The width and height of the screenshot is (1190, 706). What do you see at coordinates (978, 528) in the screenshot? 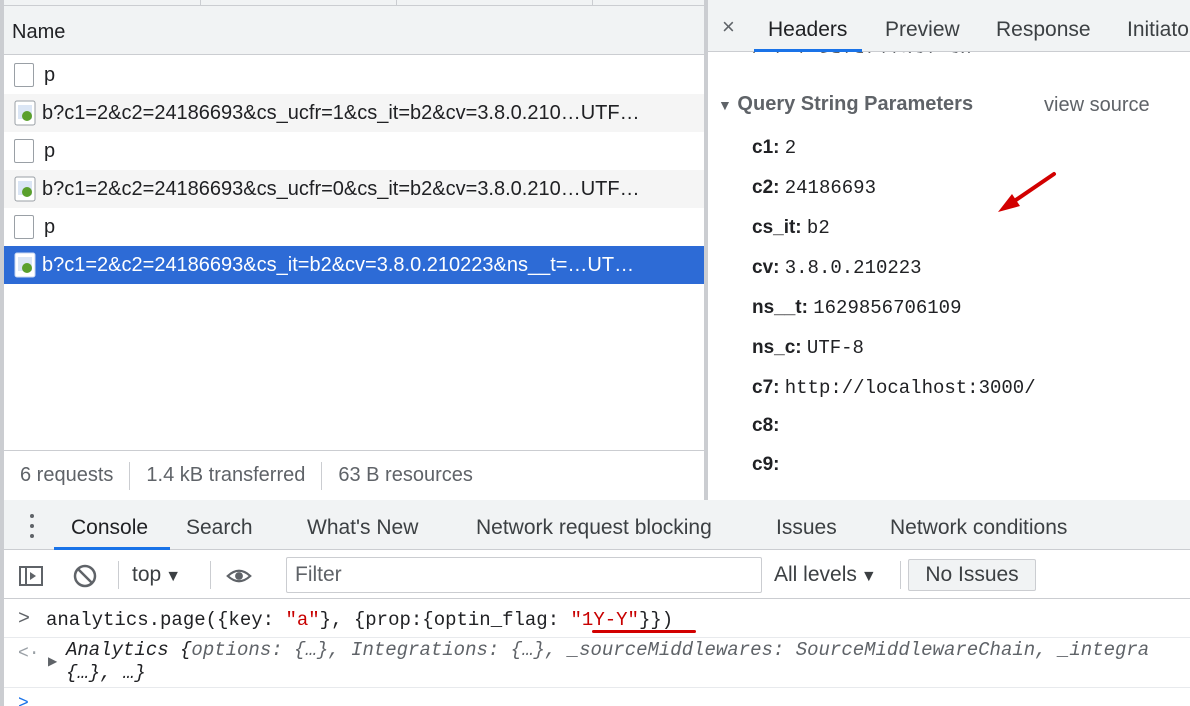
I see `tab-network-conditions: Network conditions` at bounding box center [978, 528].